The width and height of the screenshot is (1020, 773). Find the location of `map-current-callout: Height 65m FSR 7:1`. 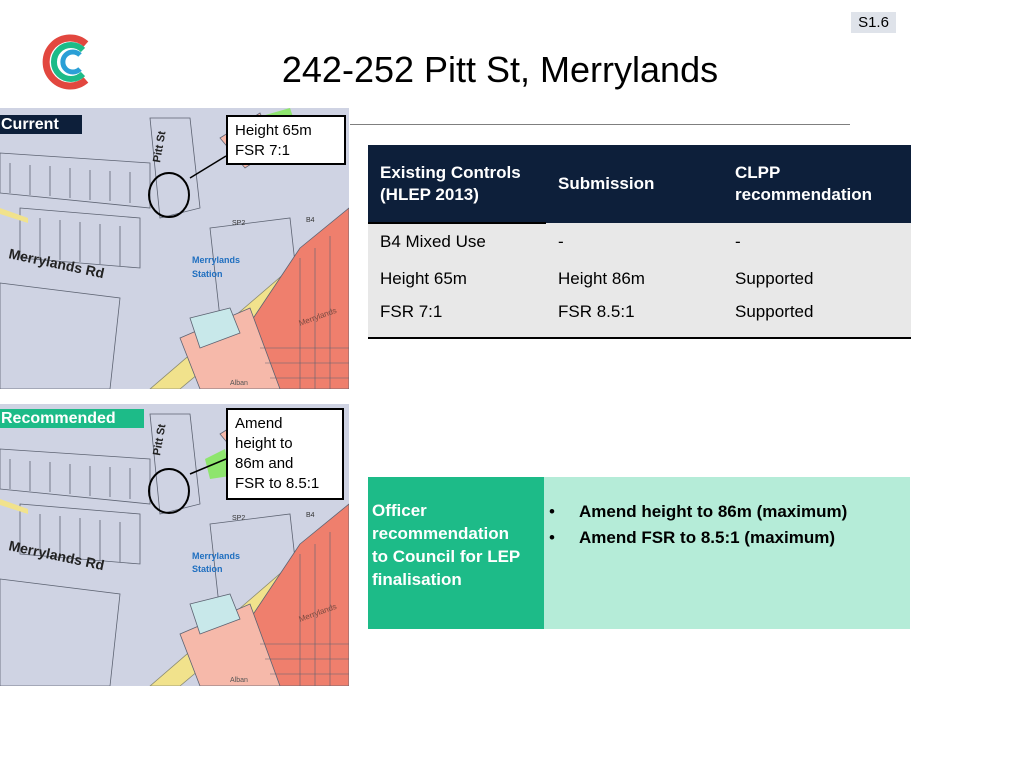

map-current-callout: Height 65m FSR 7:1 is located at coordinates (286, 140).